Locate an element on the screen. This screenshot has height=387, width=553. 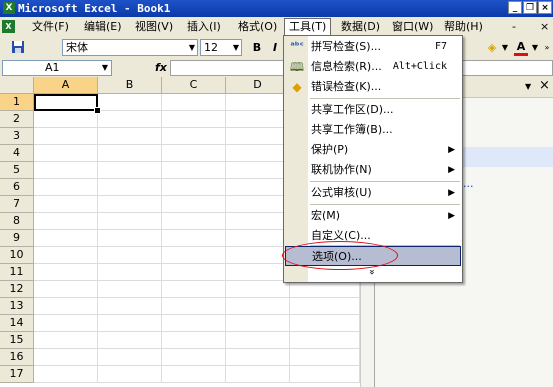
row-header: 10 is located at coordinates (17, 255).